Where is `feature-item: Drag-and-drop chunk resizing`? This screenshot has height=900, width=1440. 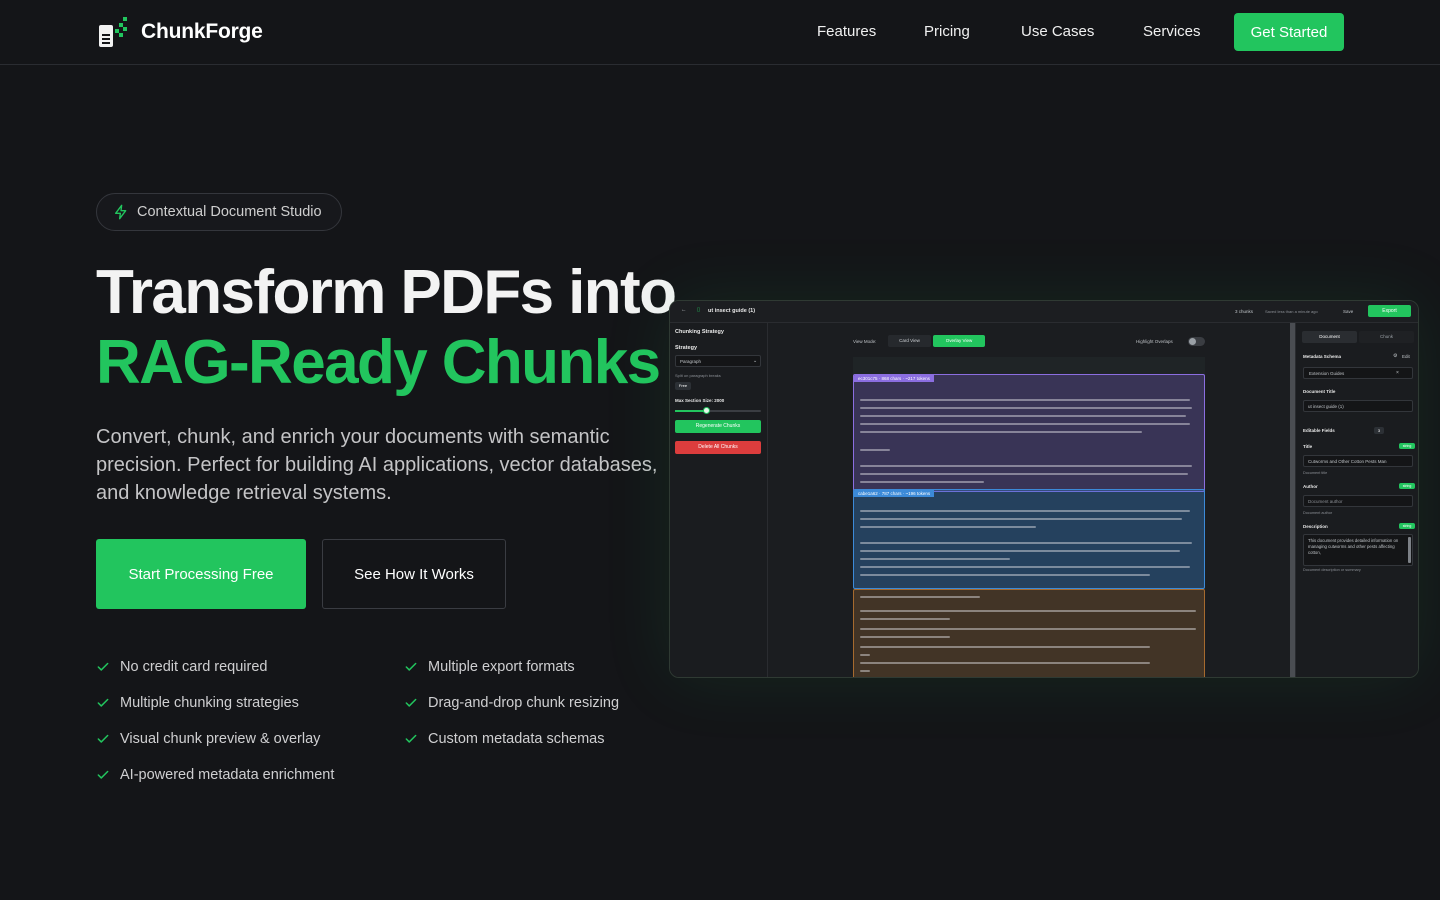 feature-item: Drag-and-drop chunk resizing is located at coordinates (554, 703).